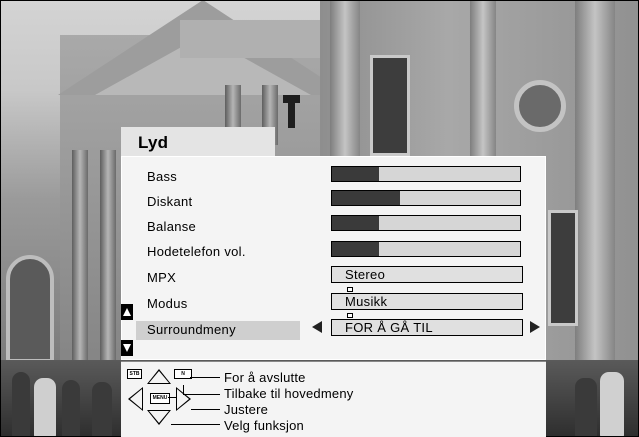  Describe the element at coordinates (127, 312) in the screenshot. I see `scroll-up-icon` at that location.